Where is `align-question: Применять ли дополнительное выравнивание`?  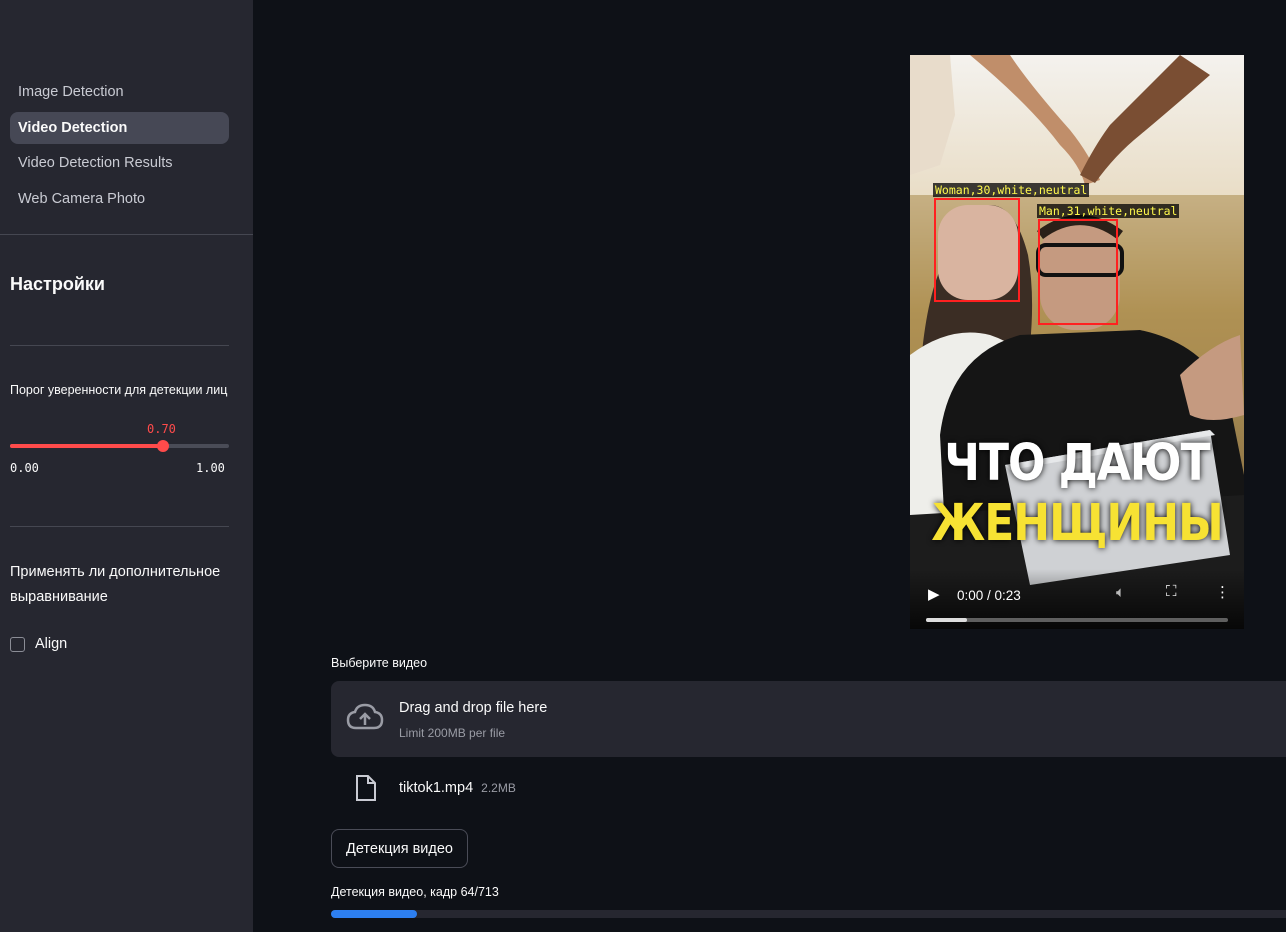 align-question: Применять ли дополнительное выравнивание is located at coordinates (115, 584).